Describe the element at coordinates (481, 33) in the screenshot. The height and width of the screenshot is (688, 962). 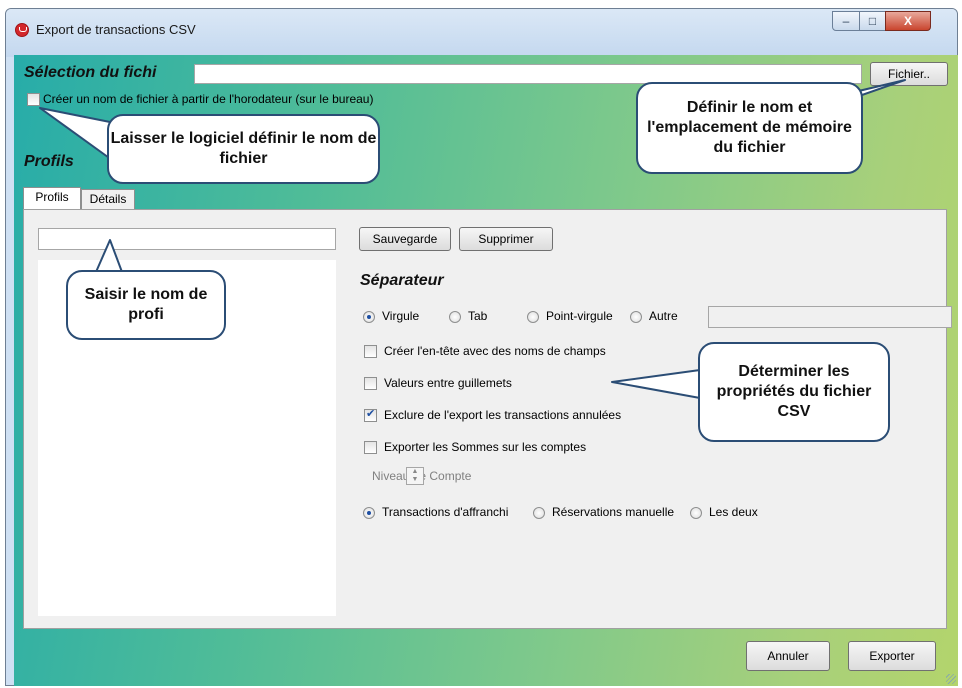
I see `title-bar: Export de transactions CSV – □ X` at that location.